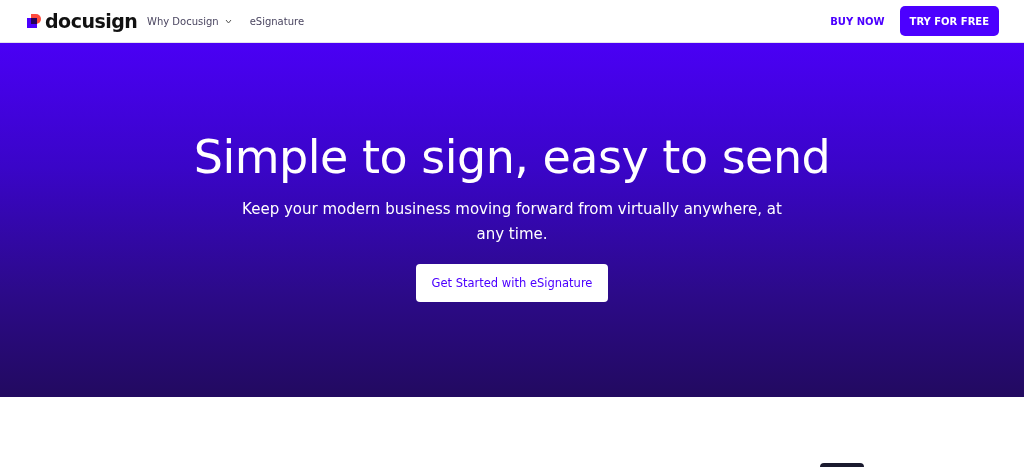  I want to click on hero-subtitle: Keep your modern business moving forward from virtually anywhere, at any time., so click(512, 222).